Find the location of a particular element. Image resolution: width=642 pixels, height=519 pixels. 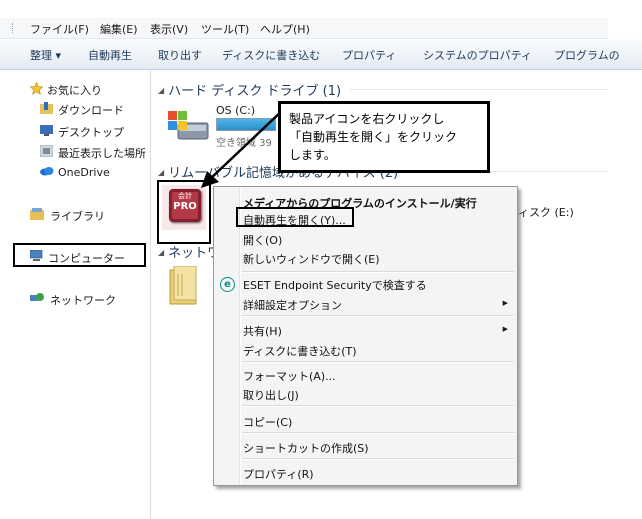

menu-item-eset-scan: ESET Endpoint Securityで検査する is located at coordinates (335, 285).